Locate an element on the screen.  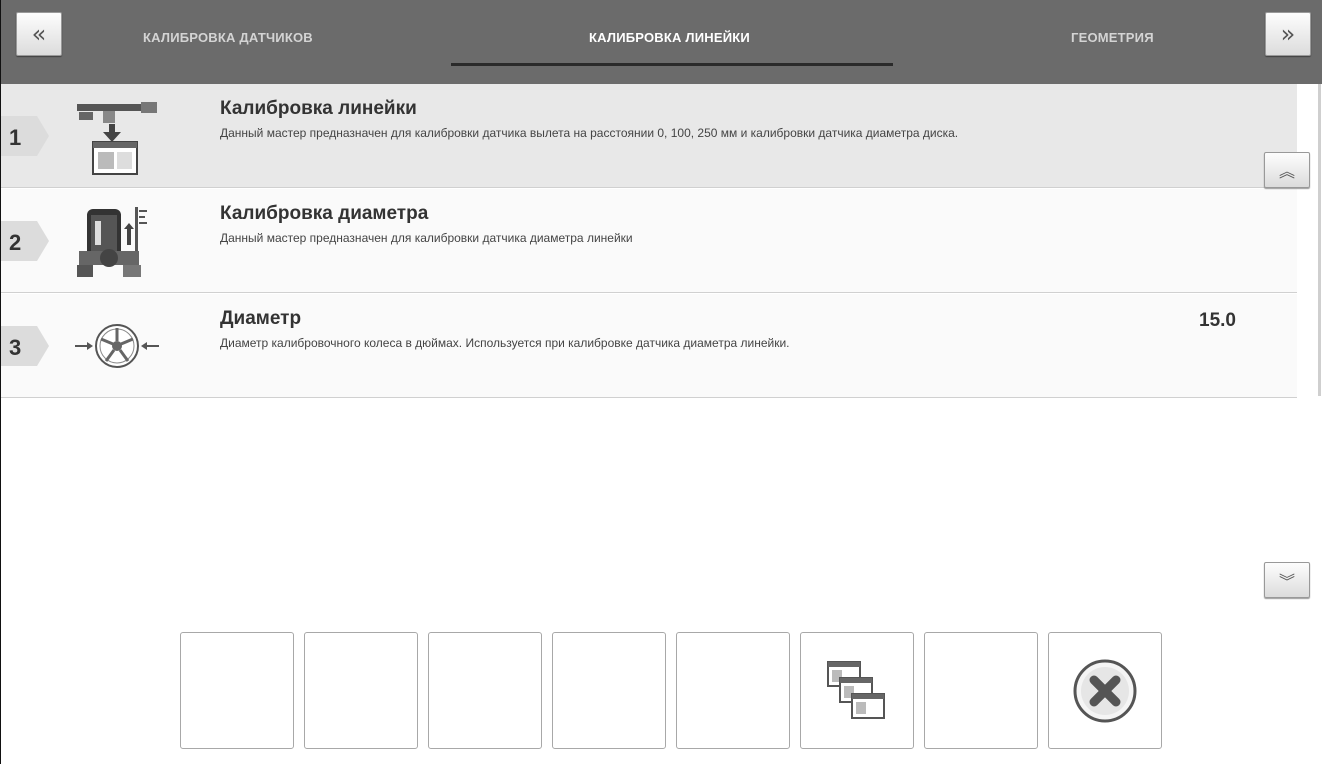
item-title: Диаметр is located at coordinates (261, 318).